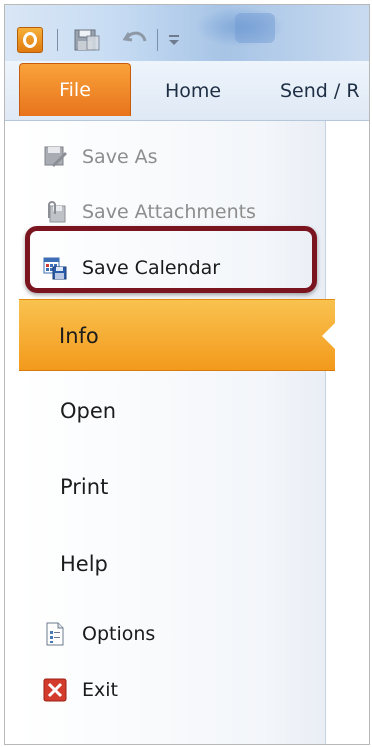 The width and height of the screenshot is (372, 747). Describe the element at coordinates (55, 690) in the screenshot. I see `exit-icon` at that location.